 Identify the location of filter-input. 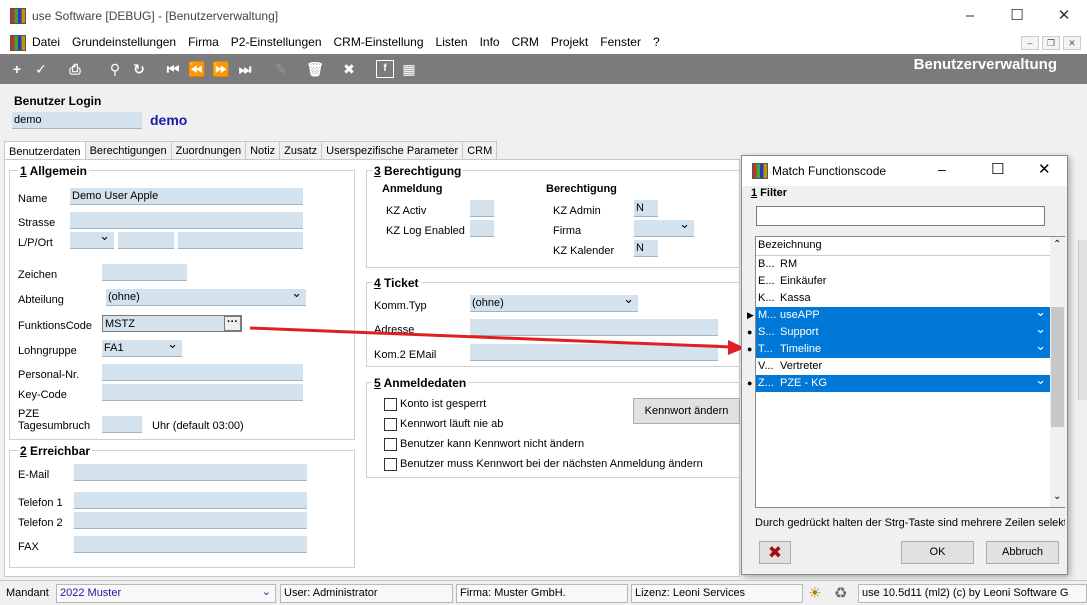
(900, 216).